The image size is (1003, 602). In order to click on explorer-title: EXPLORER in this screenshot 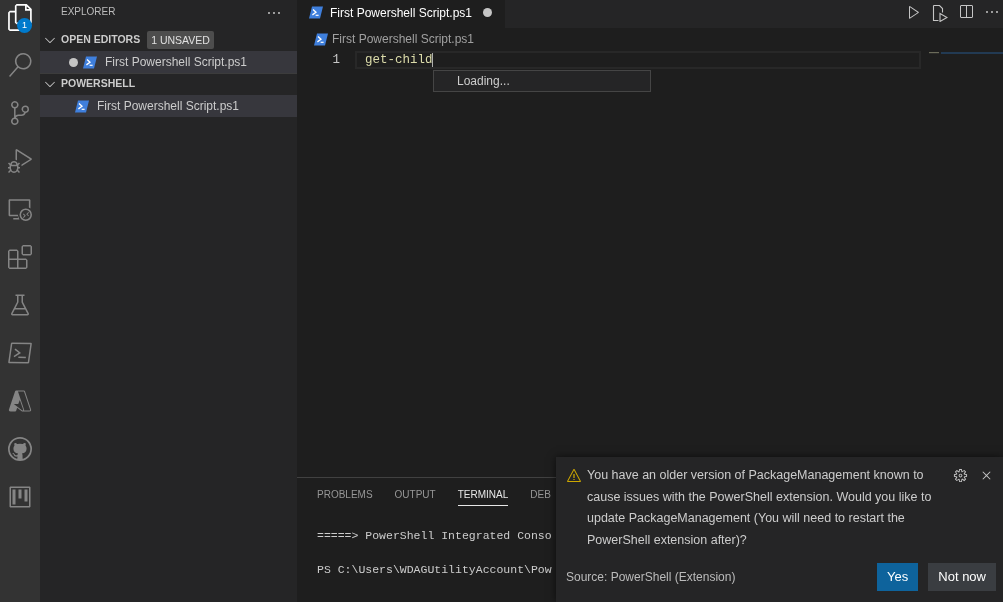, I will do `click(88, 12)`.